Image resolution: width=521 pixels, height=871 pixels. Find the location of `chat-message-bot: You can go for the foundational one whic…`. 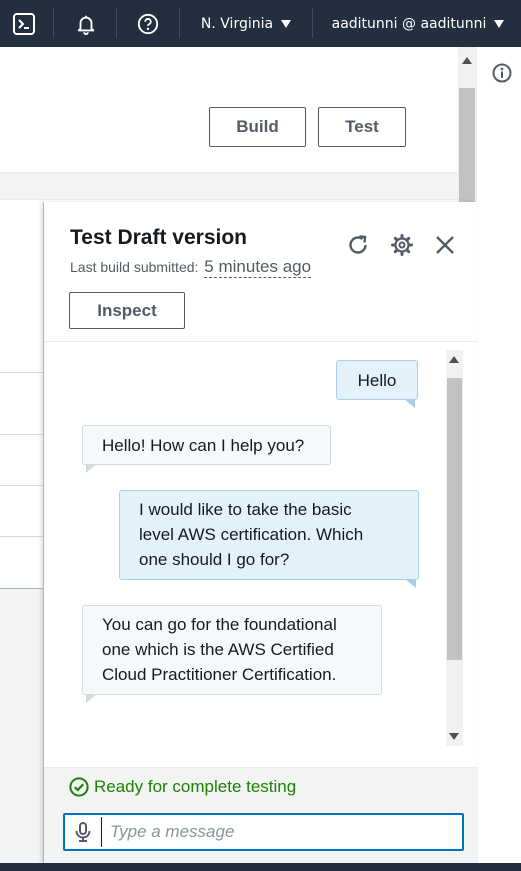

chat-message-bot: You can go for the foundational one whic… is located at coordinates (232, 650).